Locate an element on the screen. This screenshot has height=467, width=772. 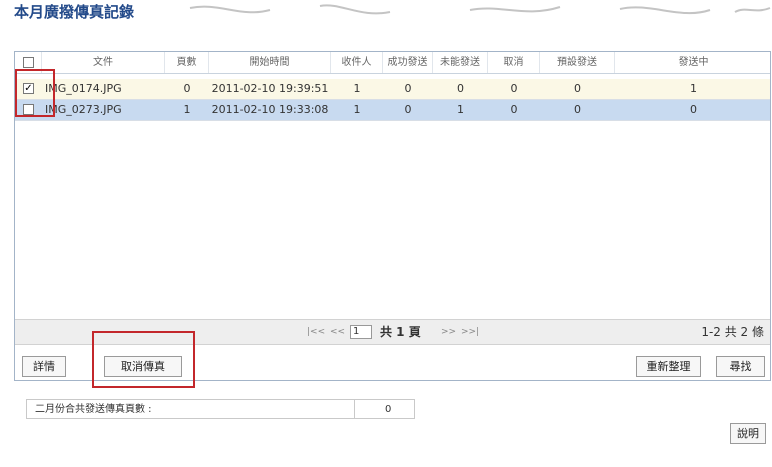
cancel-fax-highlight-box is located at coordinates (143, 359).